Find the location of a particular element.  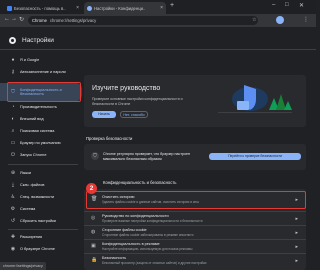

accessibility-icon: ♿ is located at coordinates (13, 197).